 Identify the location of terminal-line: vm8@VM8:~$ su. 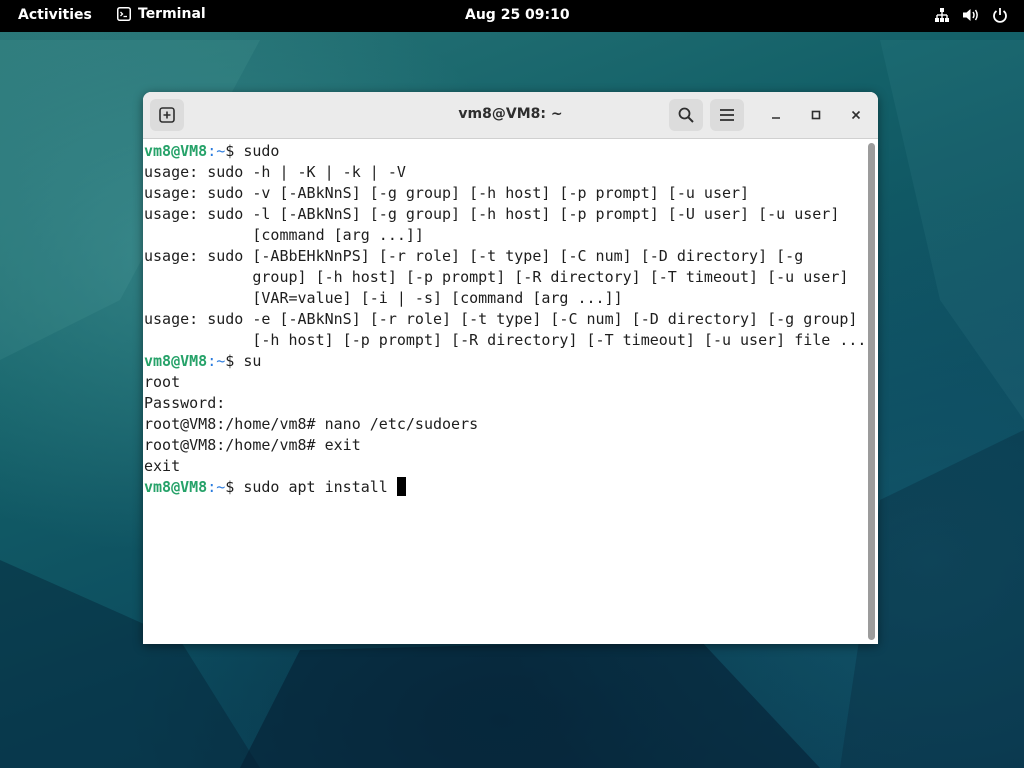
(202, 361).